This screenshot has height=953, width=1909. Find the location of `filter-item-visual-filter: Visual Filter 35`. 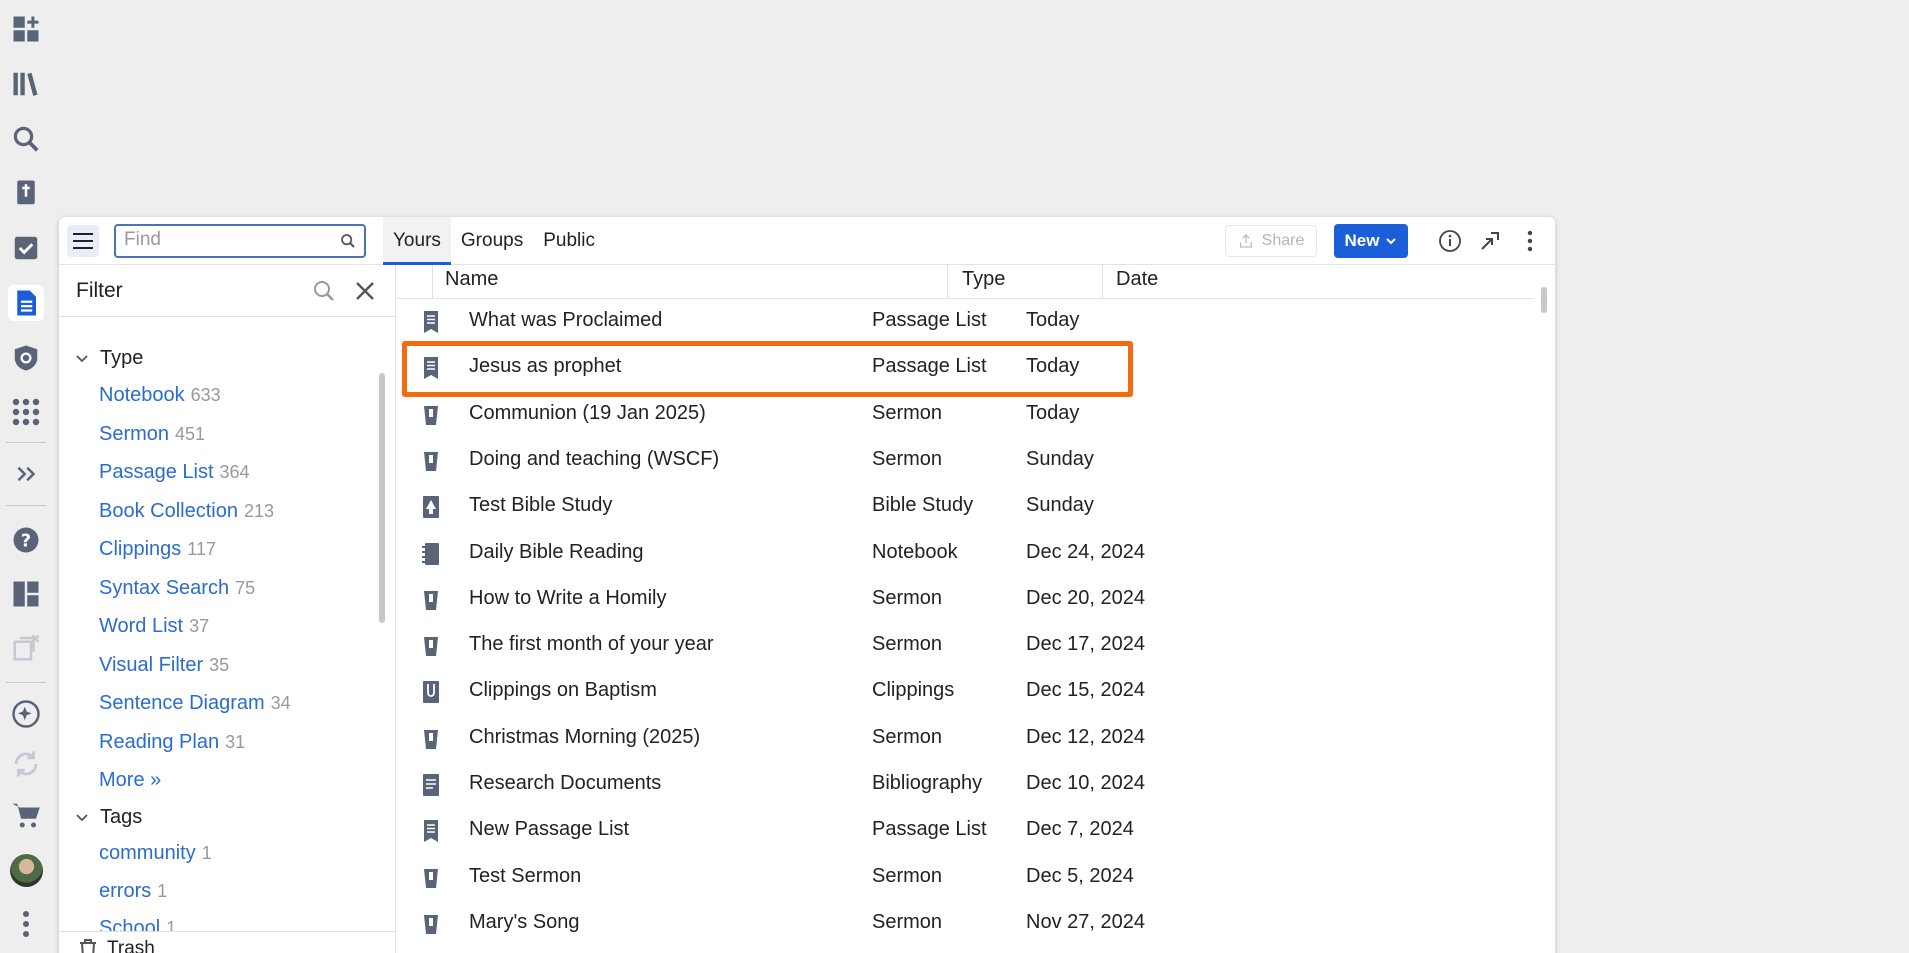

filter-item-visual-filter: Visual Filter 35 is located at coordinates (164, 665).